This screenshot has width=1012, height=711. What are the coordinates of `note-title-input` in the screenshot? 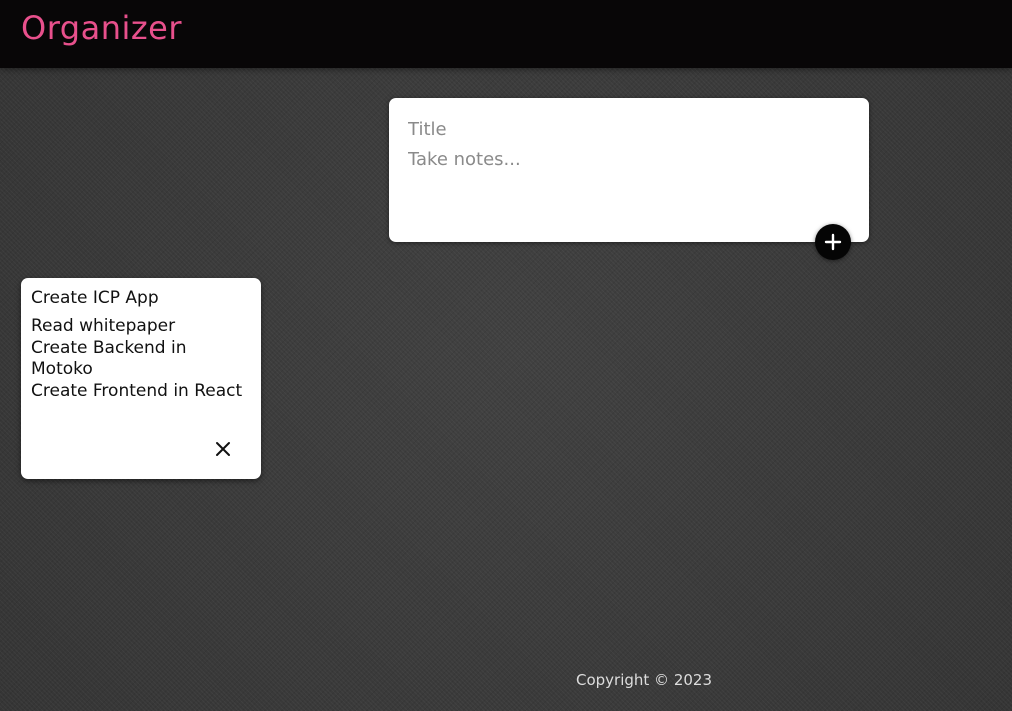 It's located at (628, 129).